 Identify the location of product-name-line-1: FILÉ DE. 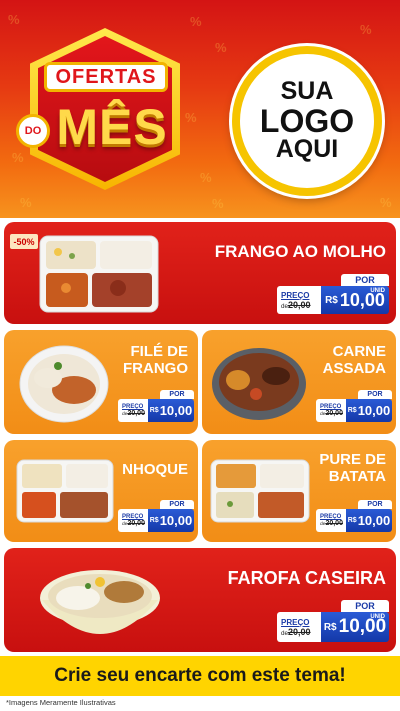
(159, 351).